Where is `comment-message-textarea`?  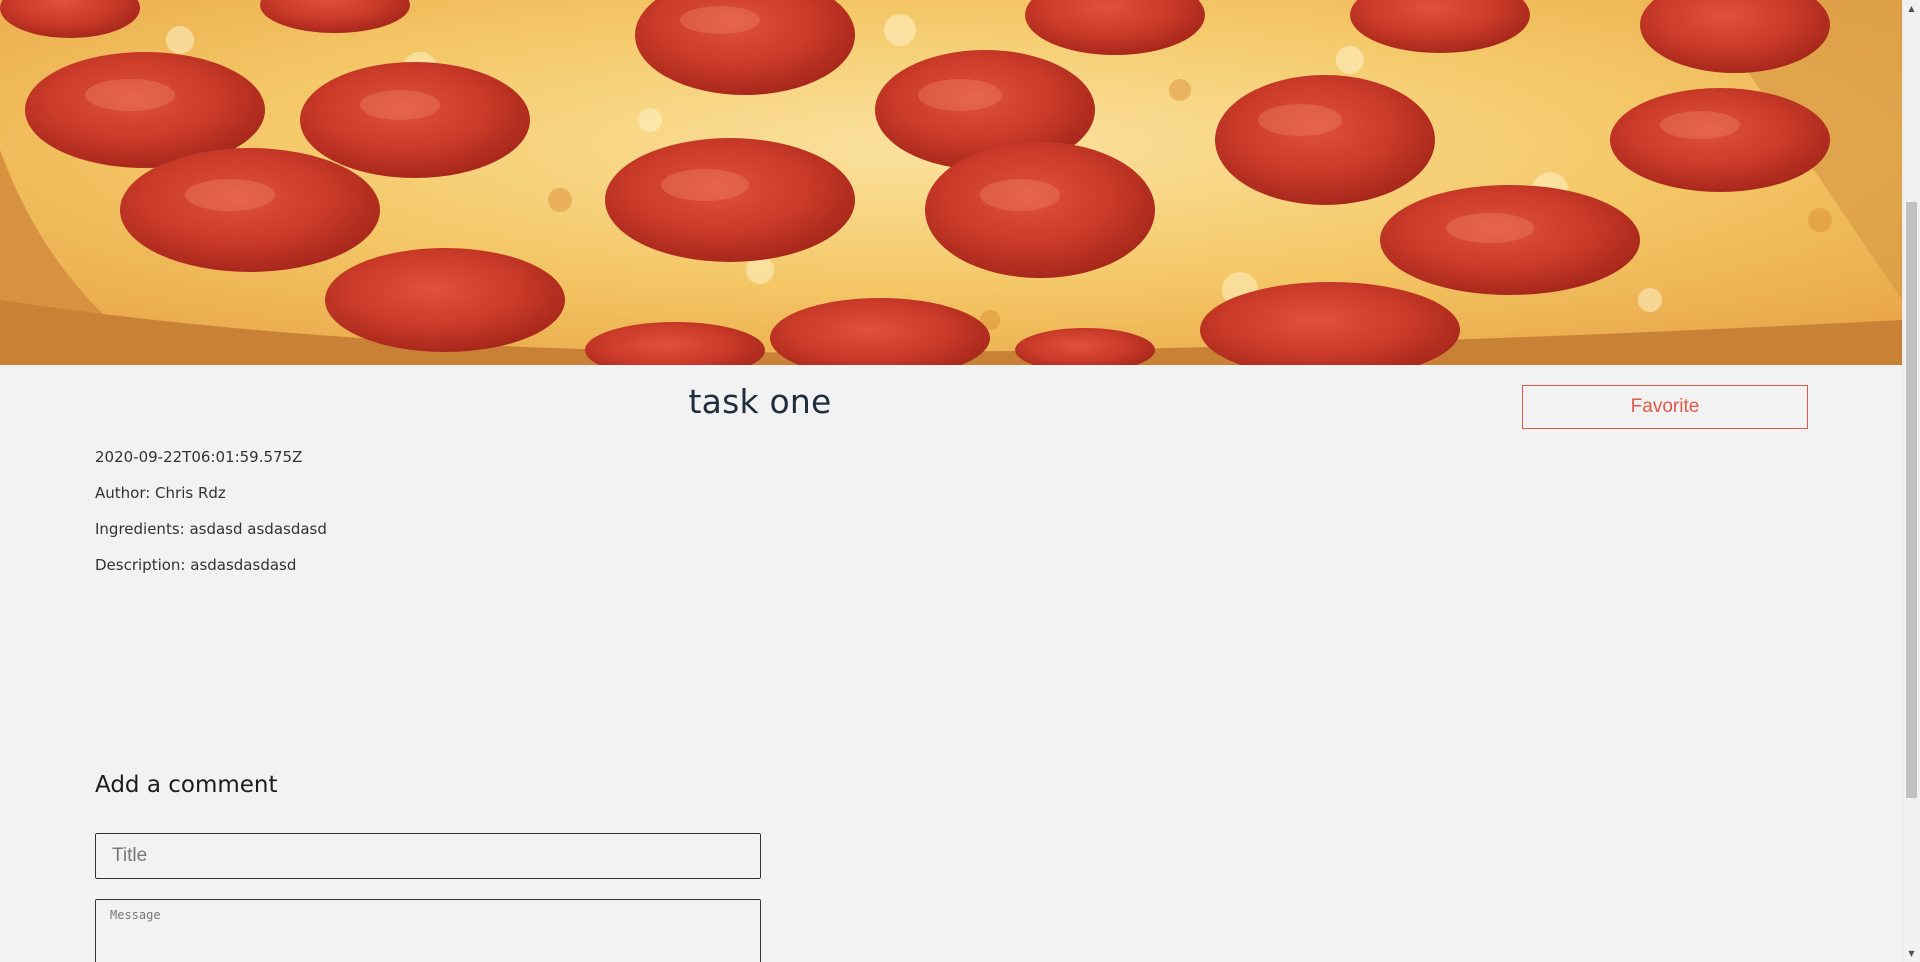 comment-message-textarea is located at coordinates (428, 930).